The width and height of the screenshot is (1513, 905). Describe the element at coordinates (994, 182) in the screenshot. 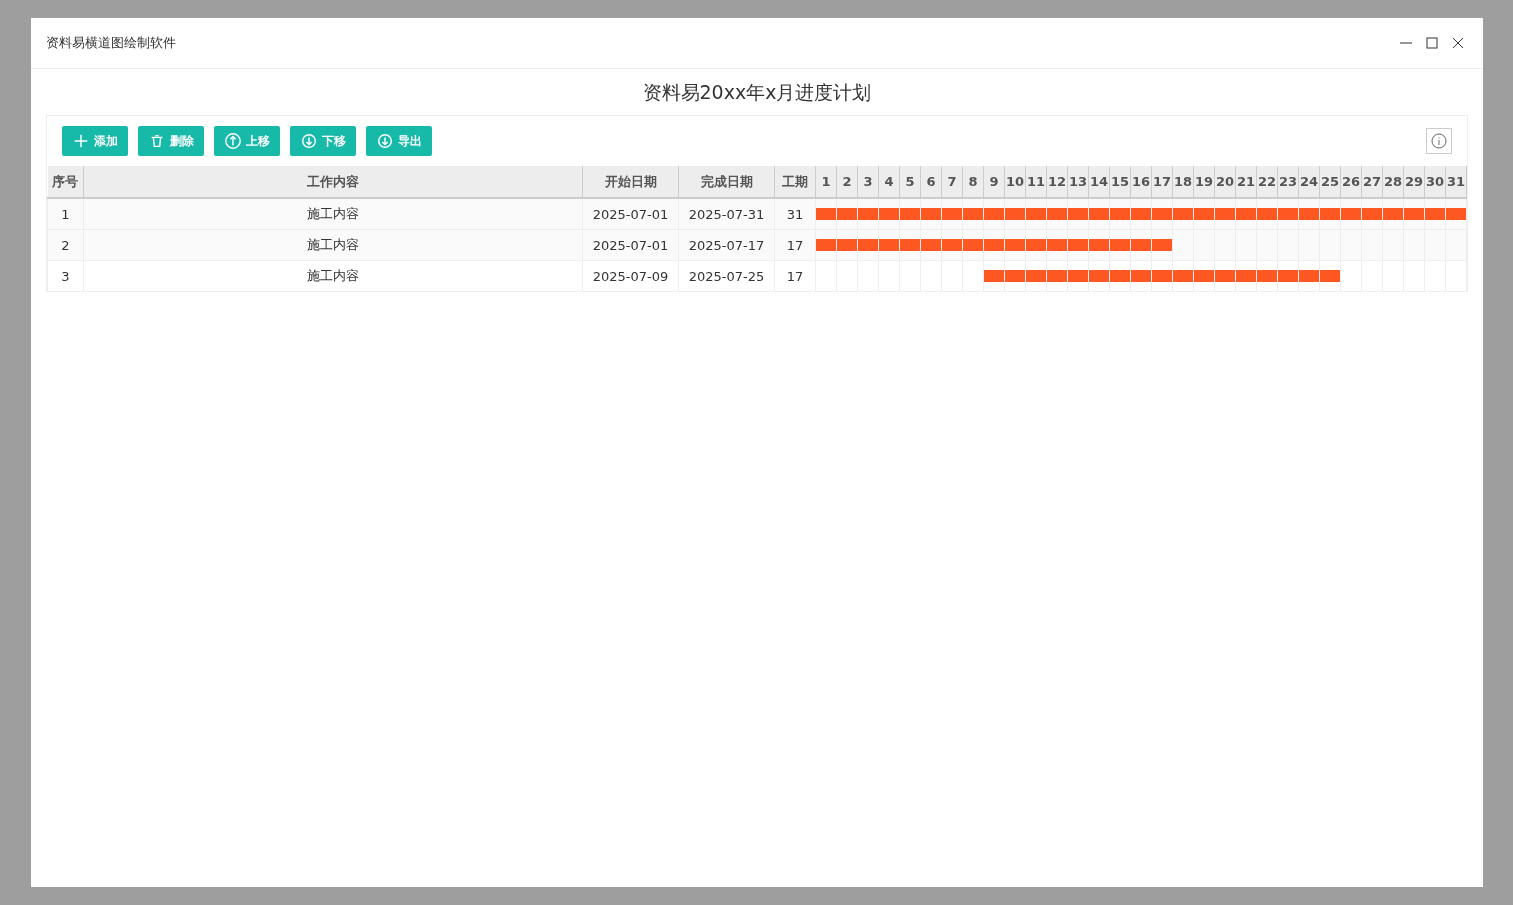

I see `day-header: 9` at that location.